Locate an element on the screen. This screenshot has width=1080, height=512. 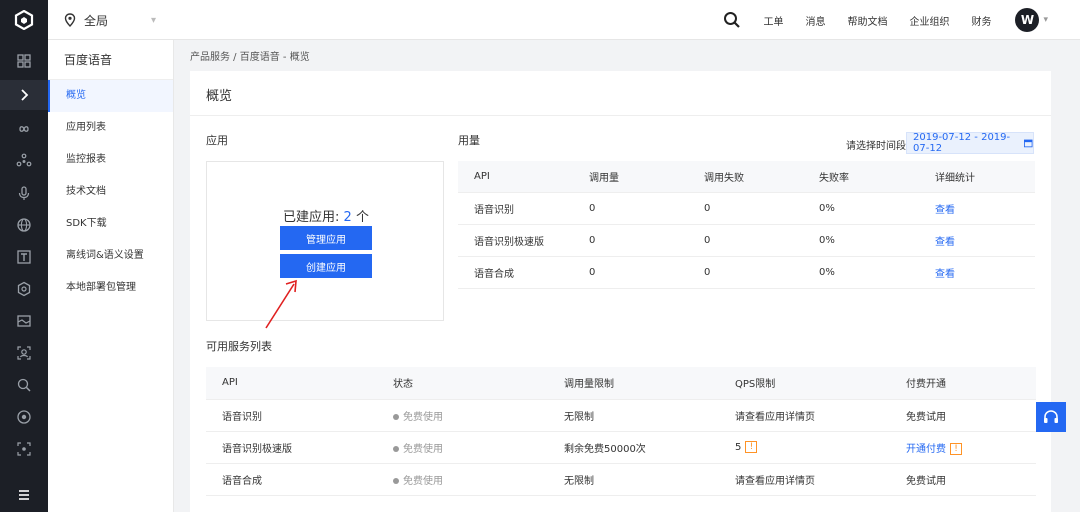
page-title: 概览 is located at coordinates (219, 96).